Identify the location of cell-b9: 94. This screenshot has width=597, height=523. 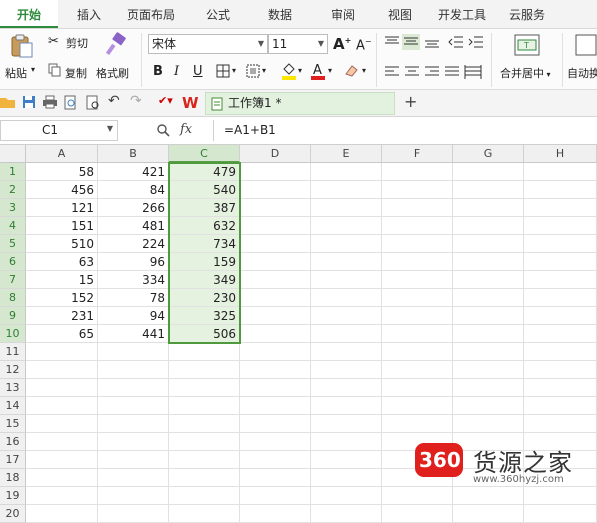
(133, 316).